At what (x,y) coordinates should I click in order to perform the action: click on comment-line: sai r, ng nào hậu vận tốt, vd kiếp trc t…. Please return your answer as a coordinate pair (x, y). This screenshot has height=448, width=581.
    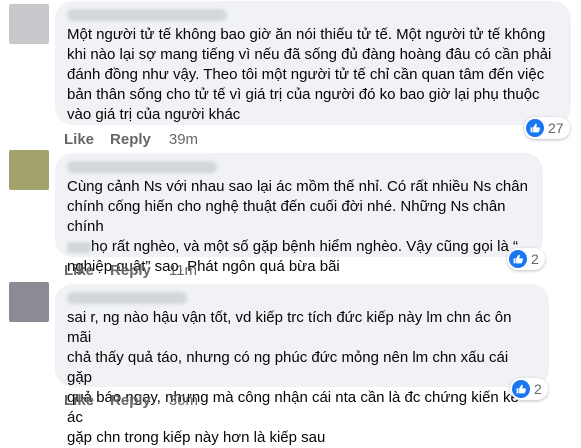
    Looking at the image, I should click on (289, 327).